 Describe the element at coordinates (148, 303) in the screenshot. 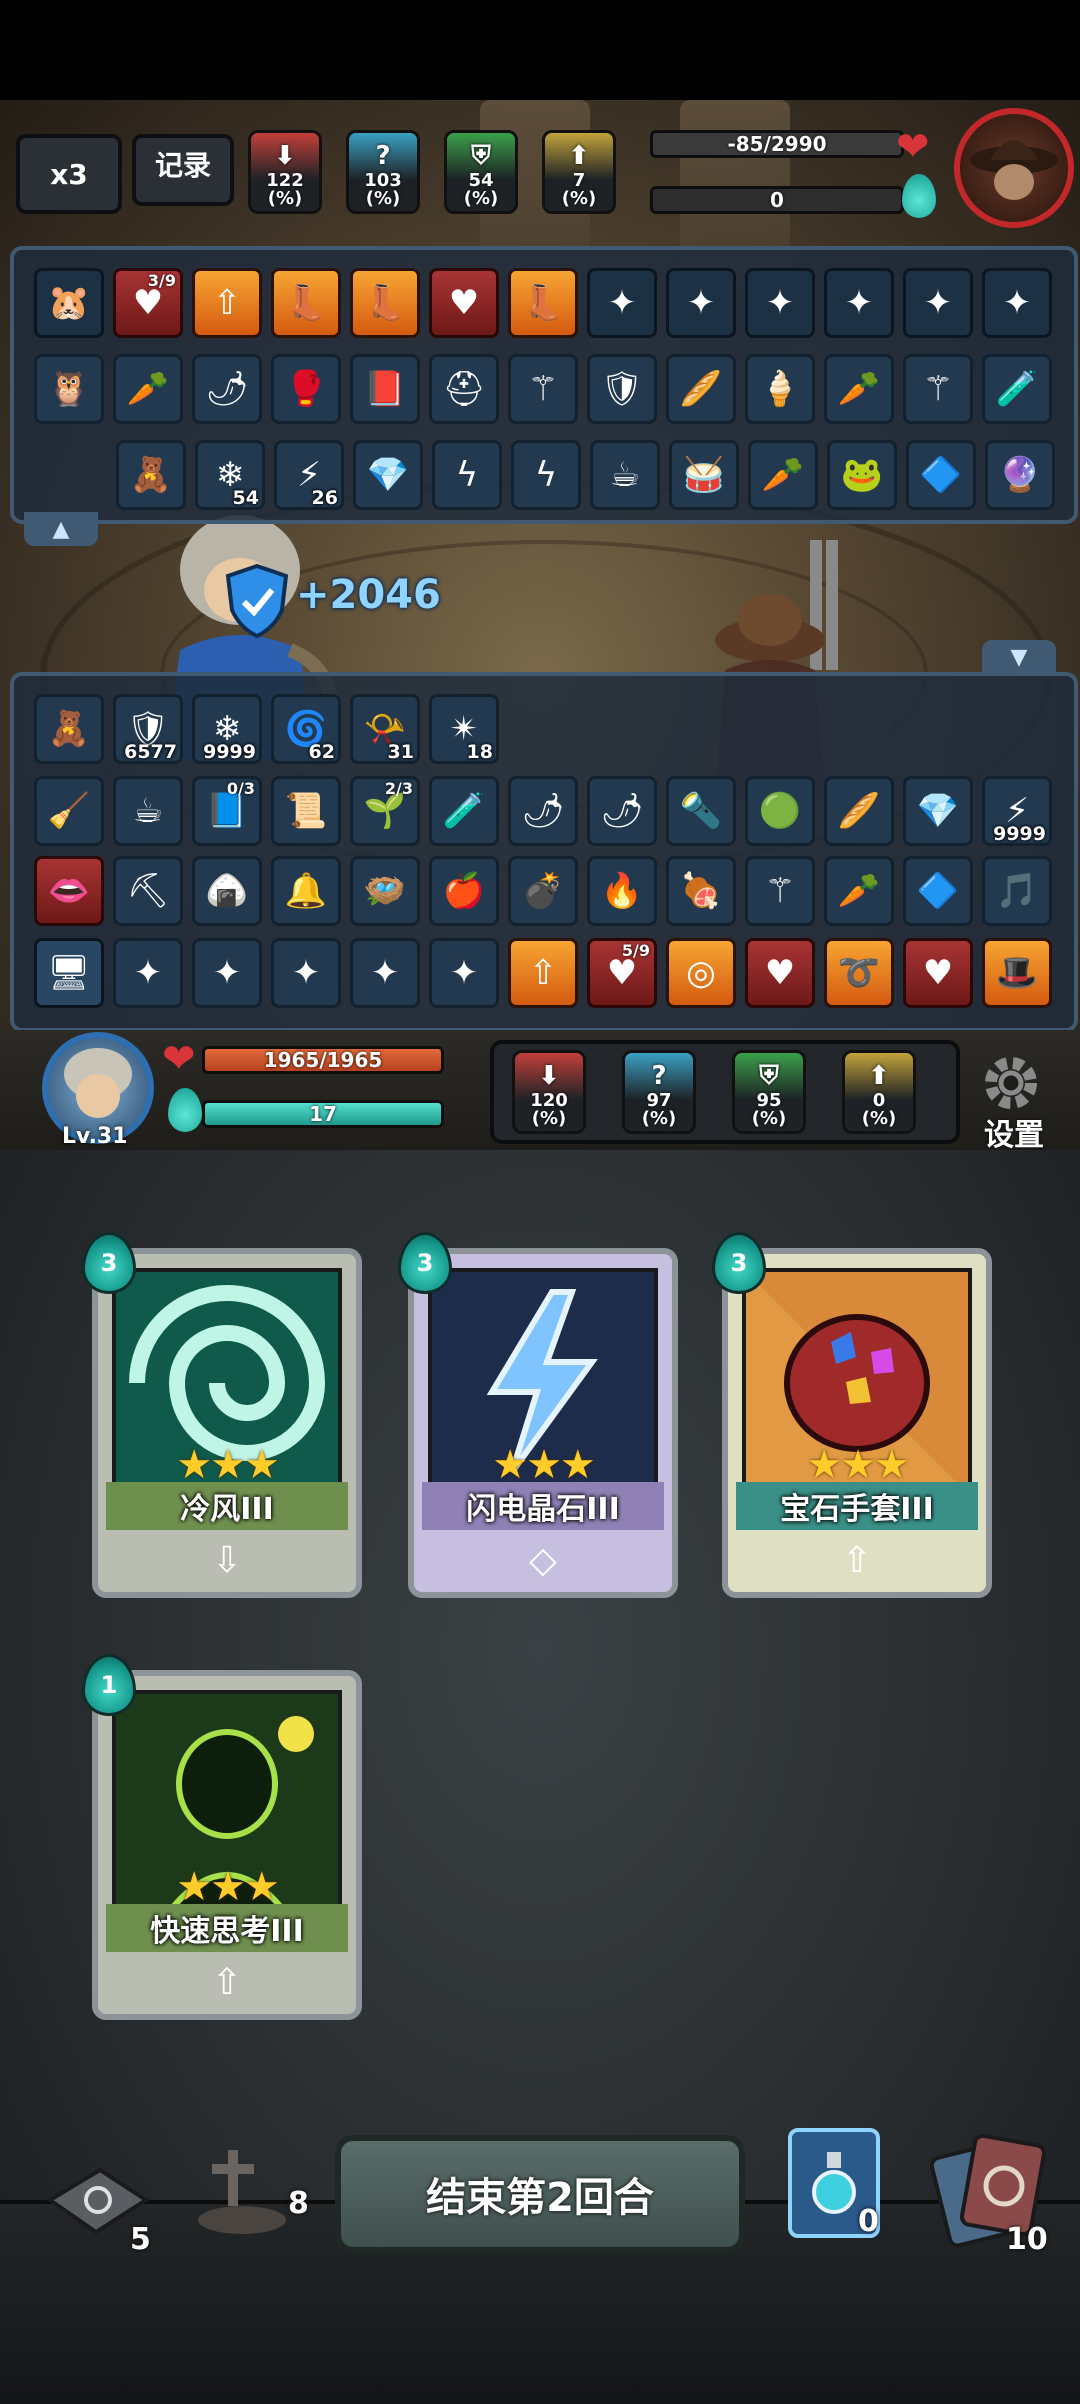

I see `item-slot: ♥ 3/9` at that location.